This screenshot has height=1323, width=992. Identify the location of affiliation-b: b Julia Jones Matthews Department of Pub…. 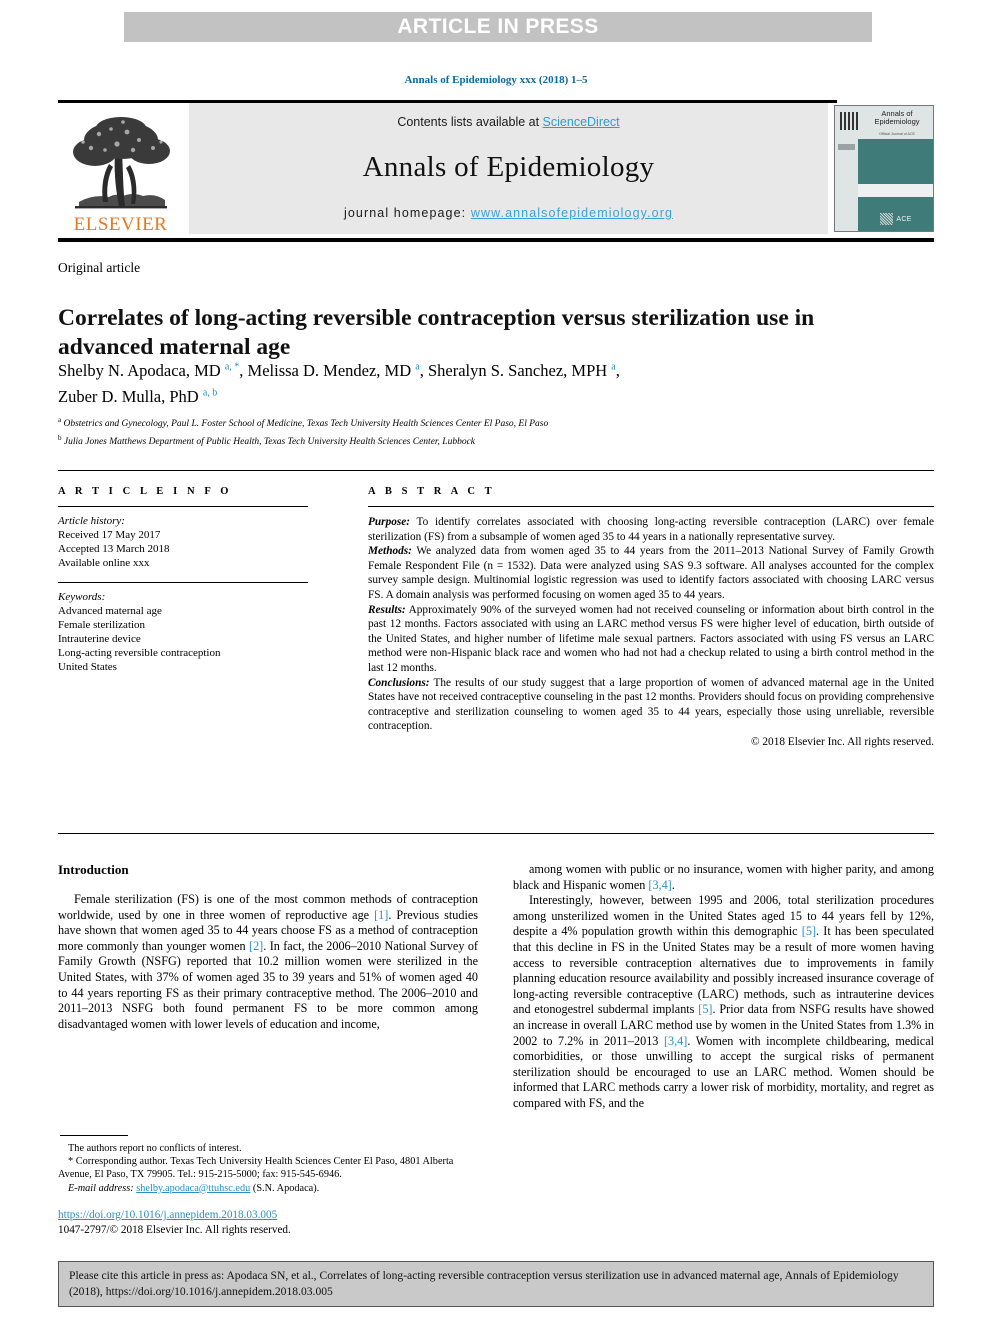
(267, 440).